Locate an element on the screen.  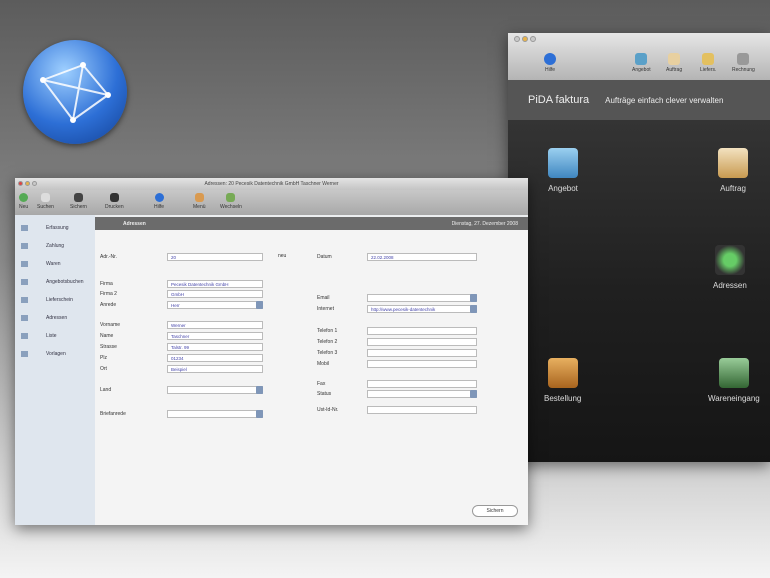
header-date: Dienstag, 27. Dezember 2008 is located at coordinates (484, 223).